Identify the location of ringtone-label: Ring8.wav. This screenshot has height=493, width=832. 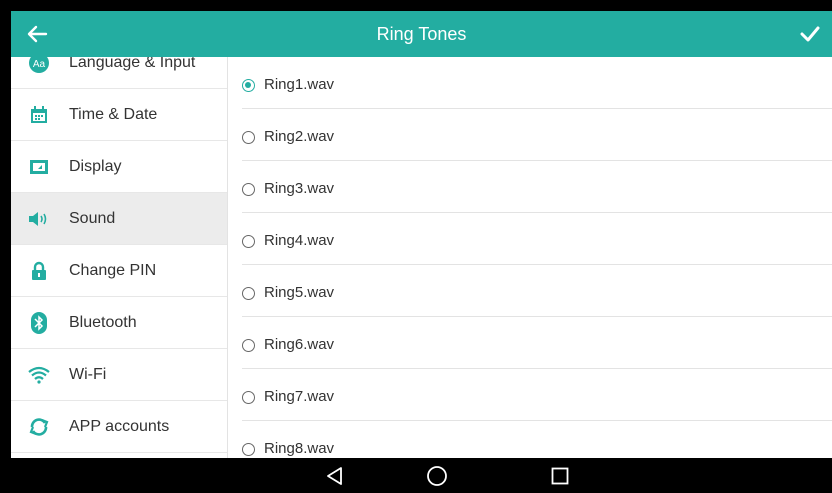
(299, 448).